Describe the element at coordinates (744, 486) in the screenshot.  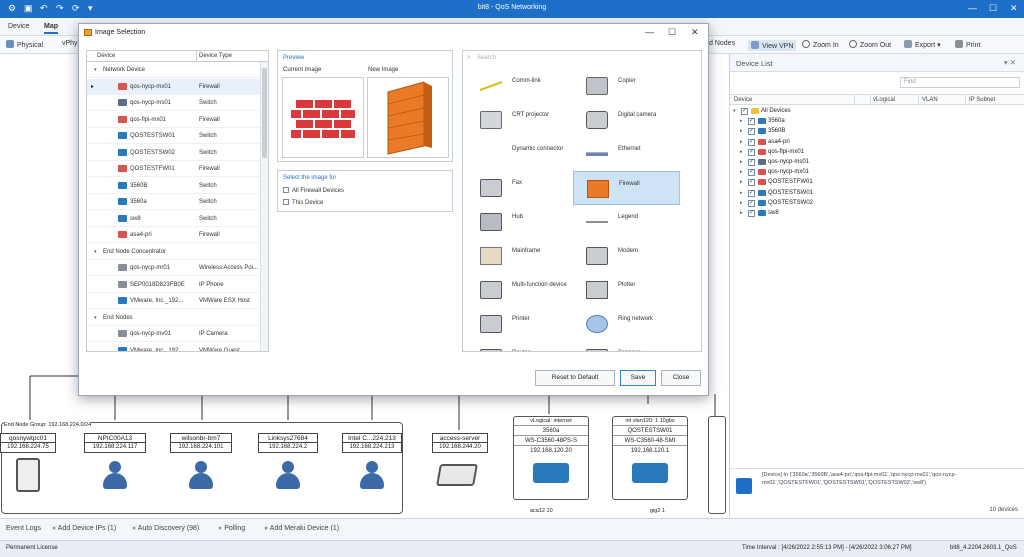
I see `filter-icon` at that location.